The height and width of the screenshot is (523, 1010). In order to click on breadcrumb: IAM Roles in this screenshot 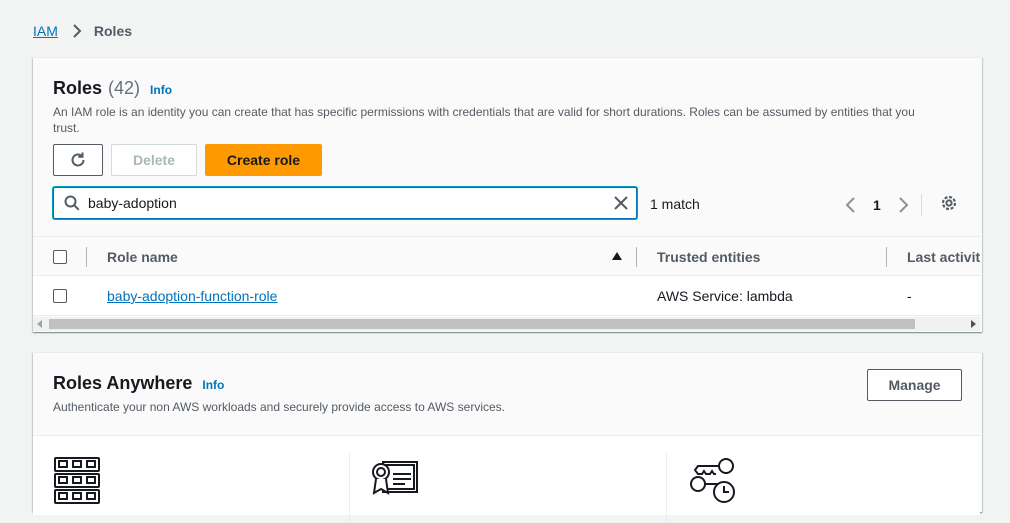, I will do `click(82, 31)`.